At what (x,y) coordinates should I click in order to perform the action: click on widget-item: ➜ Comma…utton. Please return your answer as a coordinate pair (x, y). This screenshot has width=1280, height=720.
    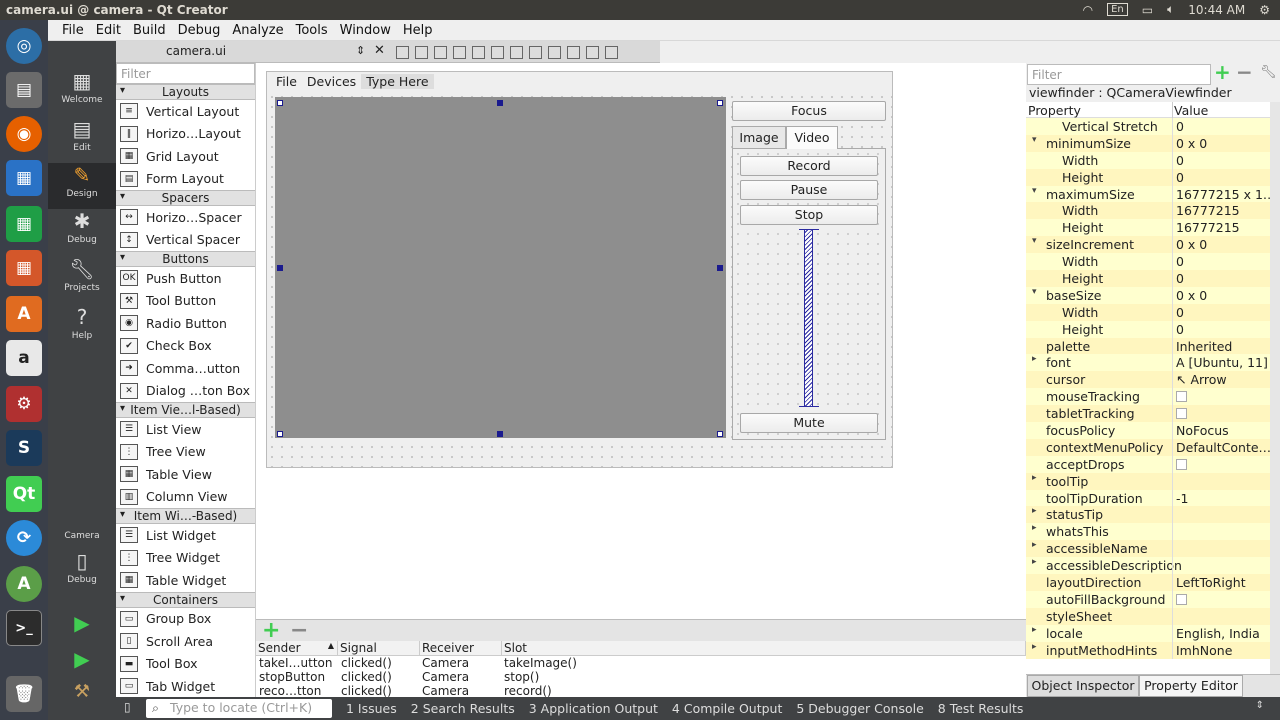
    Looking at the image, I should click on (185, 368).